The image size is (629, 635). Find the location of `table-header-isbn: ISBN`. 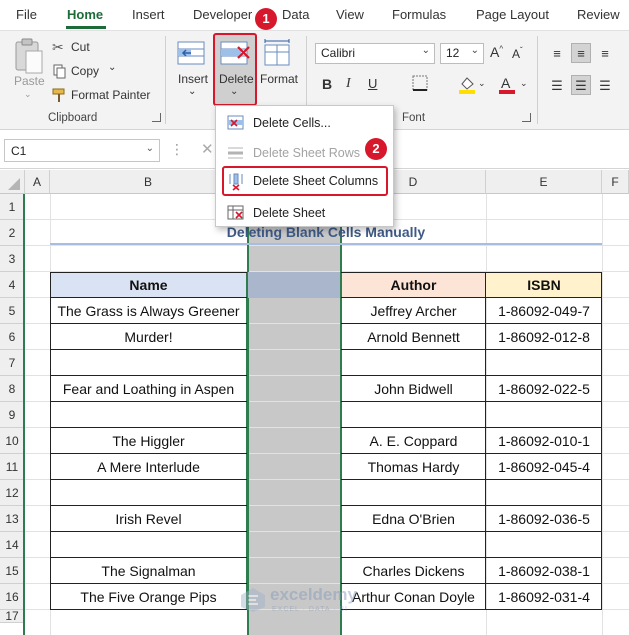

table-header-isbn: ISBN is located at coordinates (544, 285).